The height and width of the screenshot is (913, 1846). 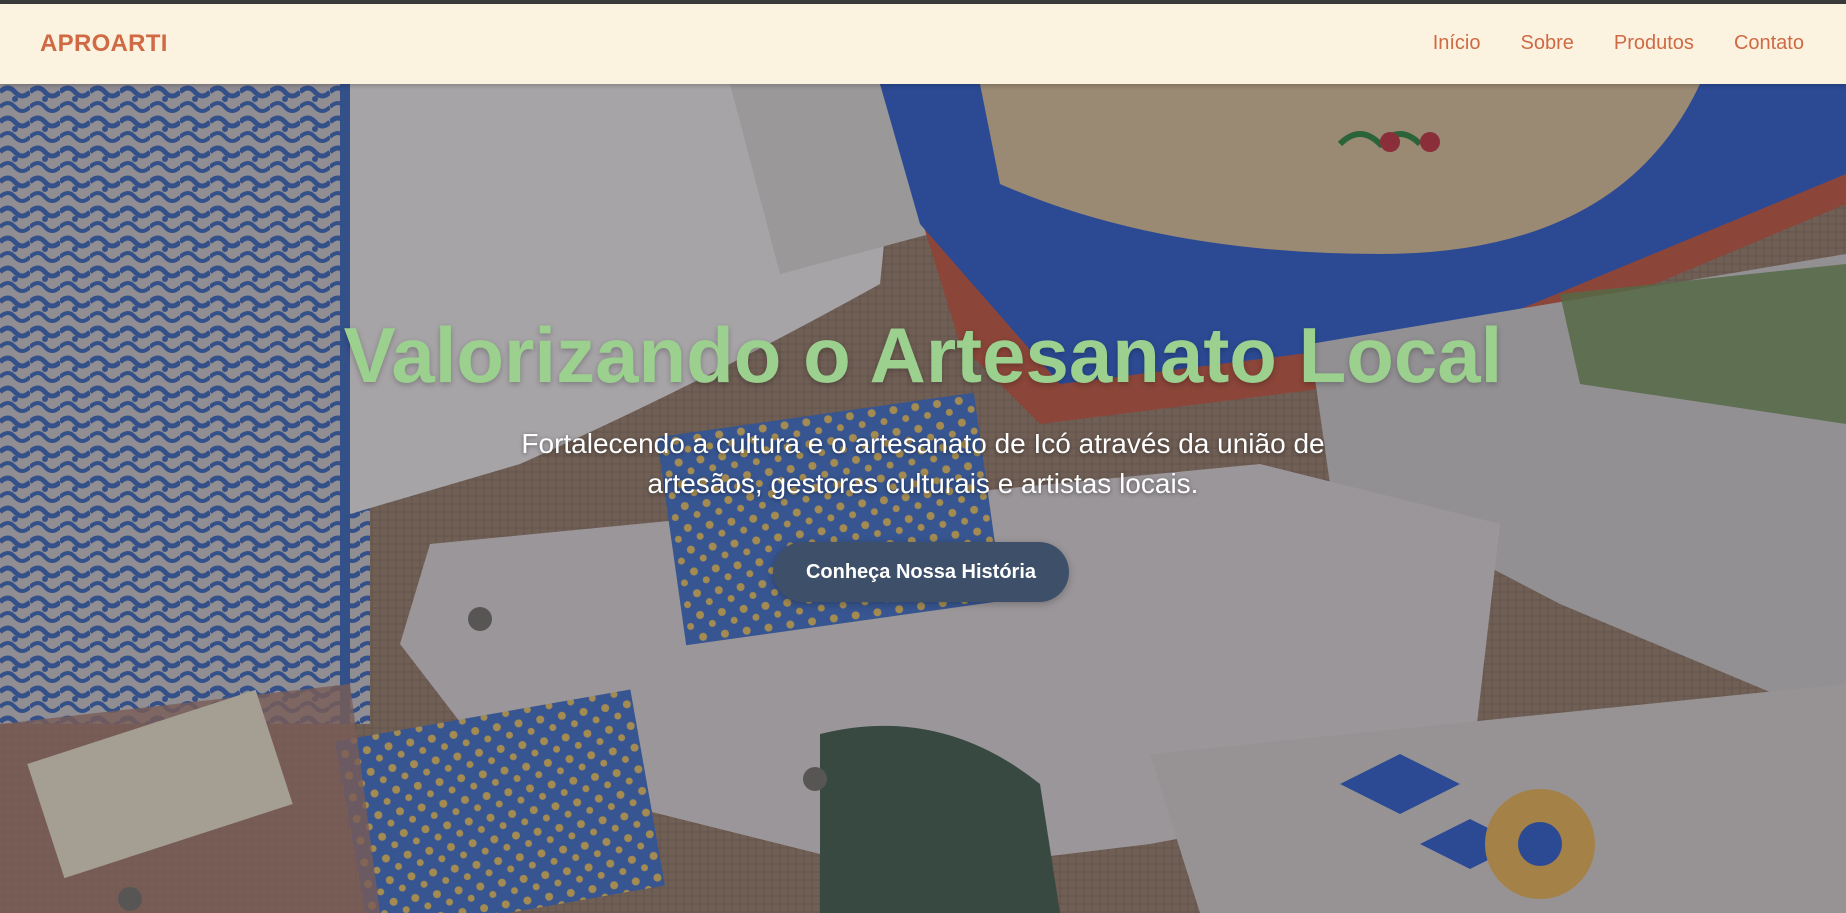 What do you see at coordinates (923, 355) in the screenshot?
I see `hero-title: Valorizando o Artesanato Local` at bounding box center [923, 355].